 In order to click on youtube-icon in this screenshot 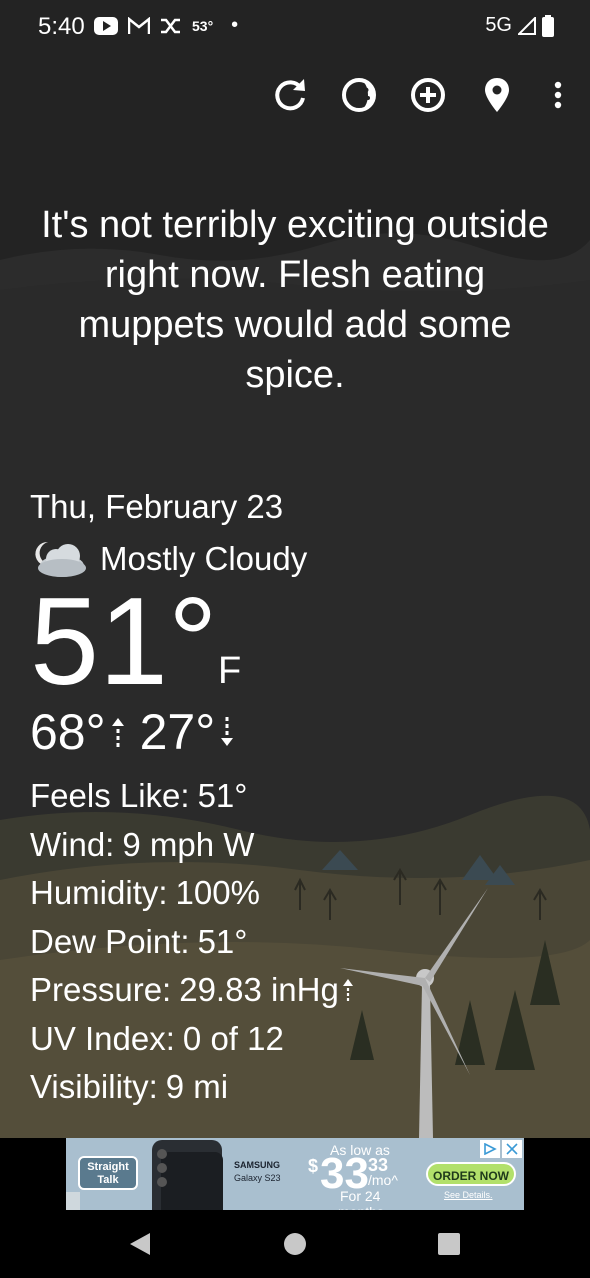, I will do `click(106, 25)`.